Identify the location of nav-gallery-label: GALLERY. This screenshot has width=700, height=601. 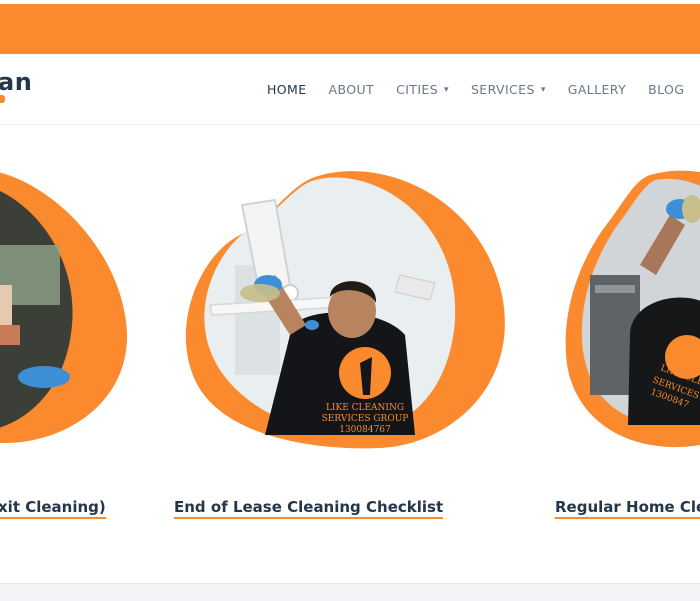
(597, 89).